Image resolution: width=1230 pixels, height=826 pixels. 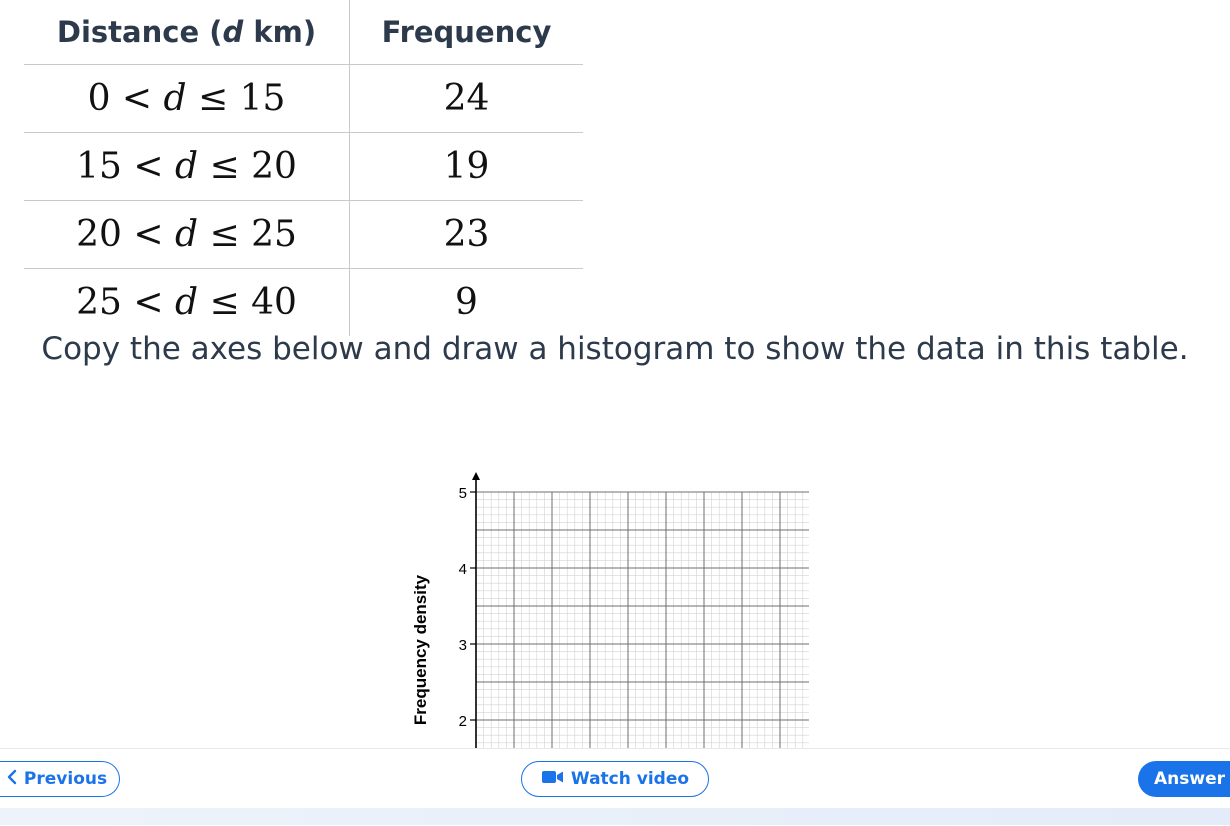 I want to click on table-row: 20 < d ≤ 25 23, so click(x=303, y=234).